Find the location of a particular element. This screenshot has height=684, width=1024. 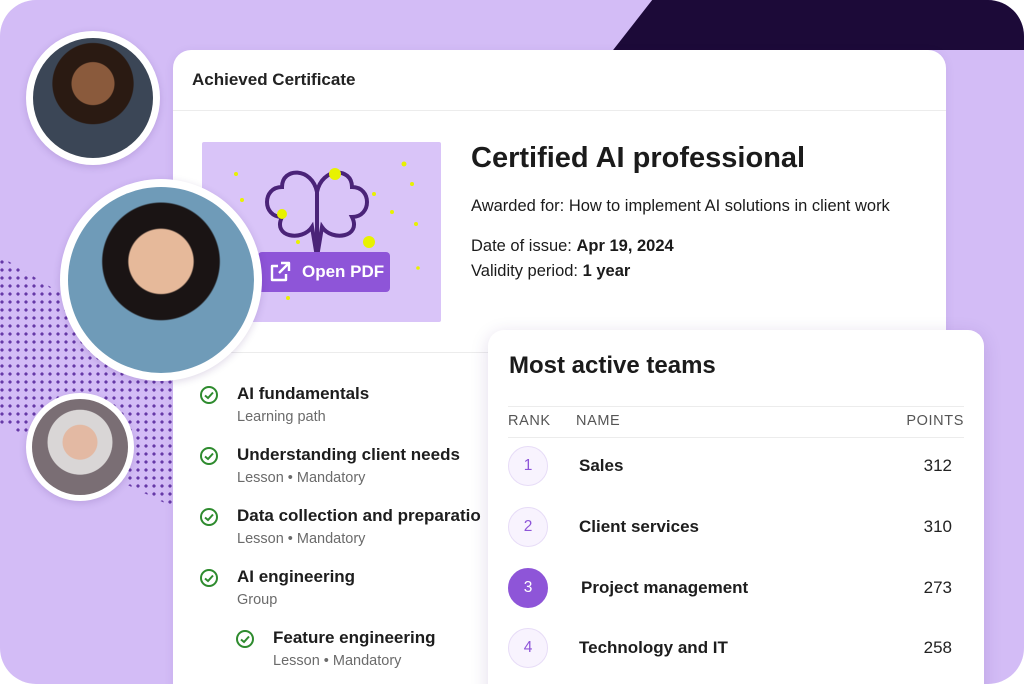

validity-label: Validity period: is located at coordinates (525, 271).